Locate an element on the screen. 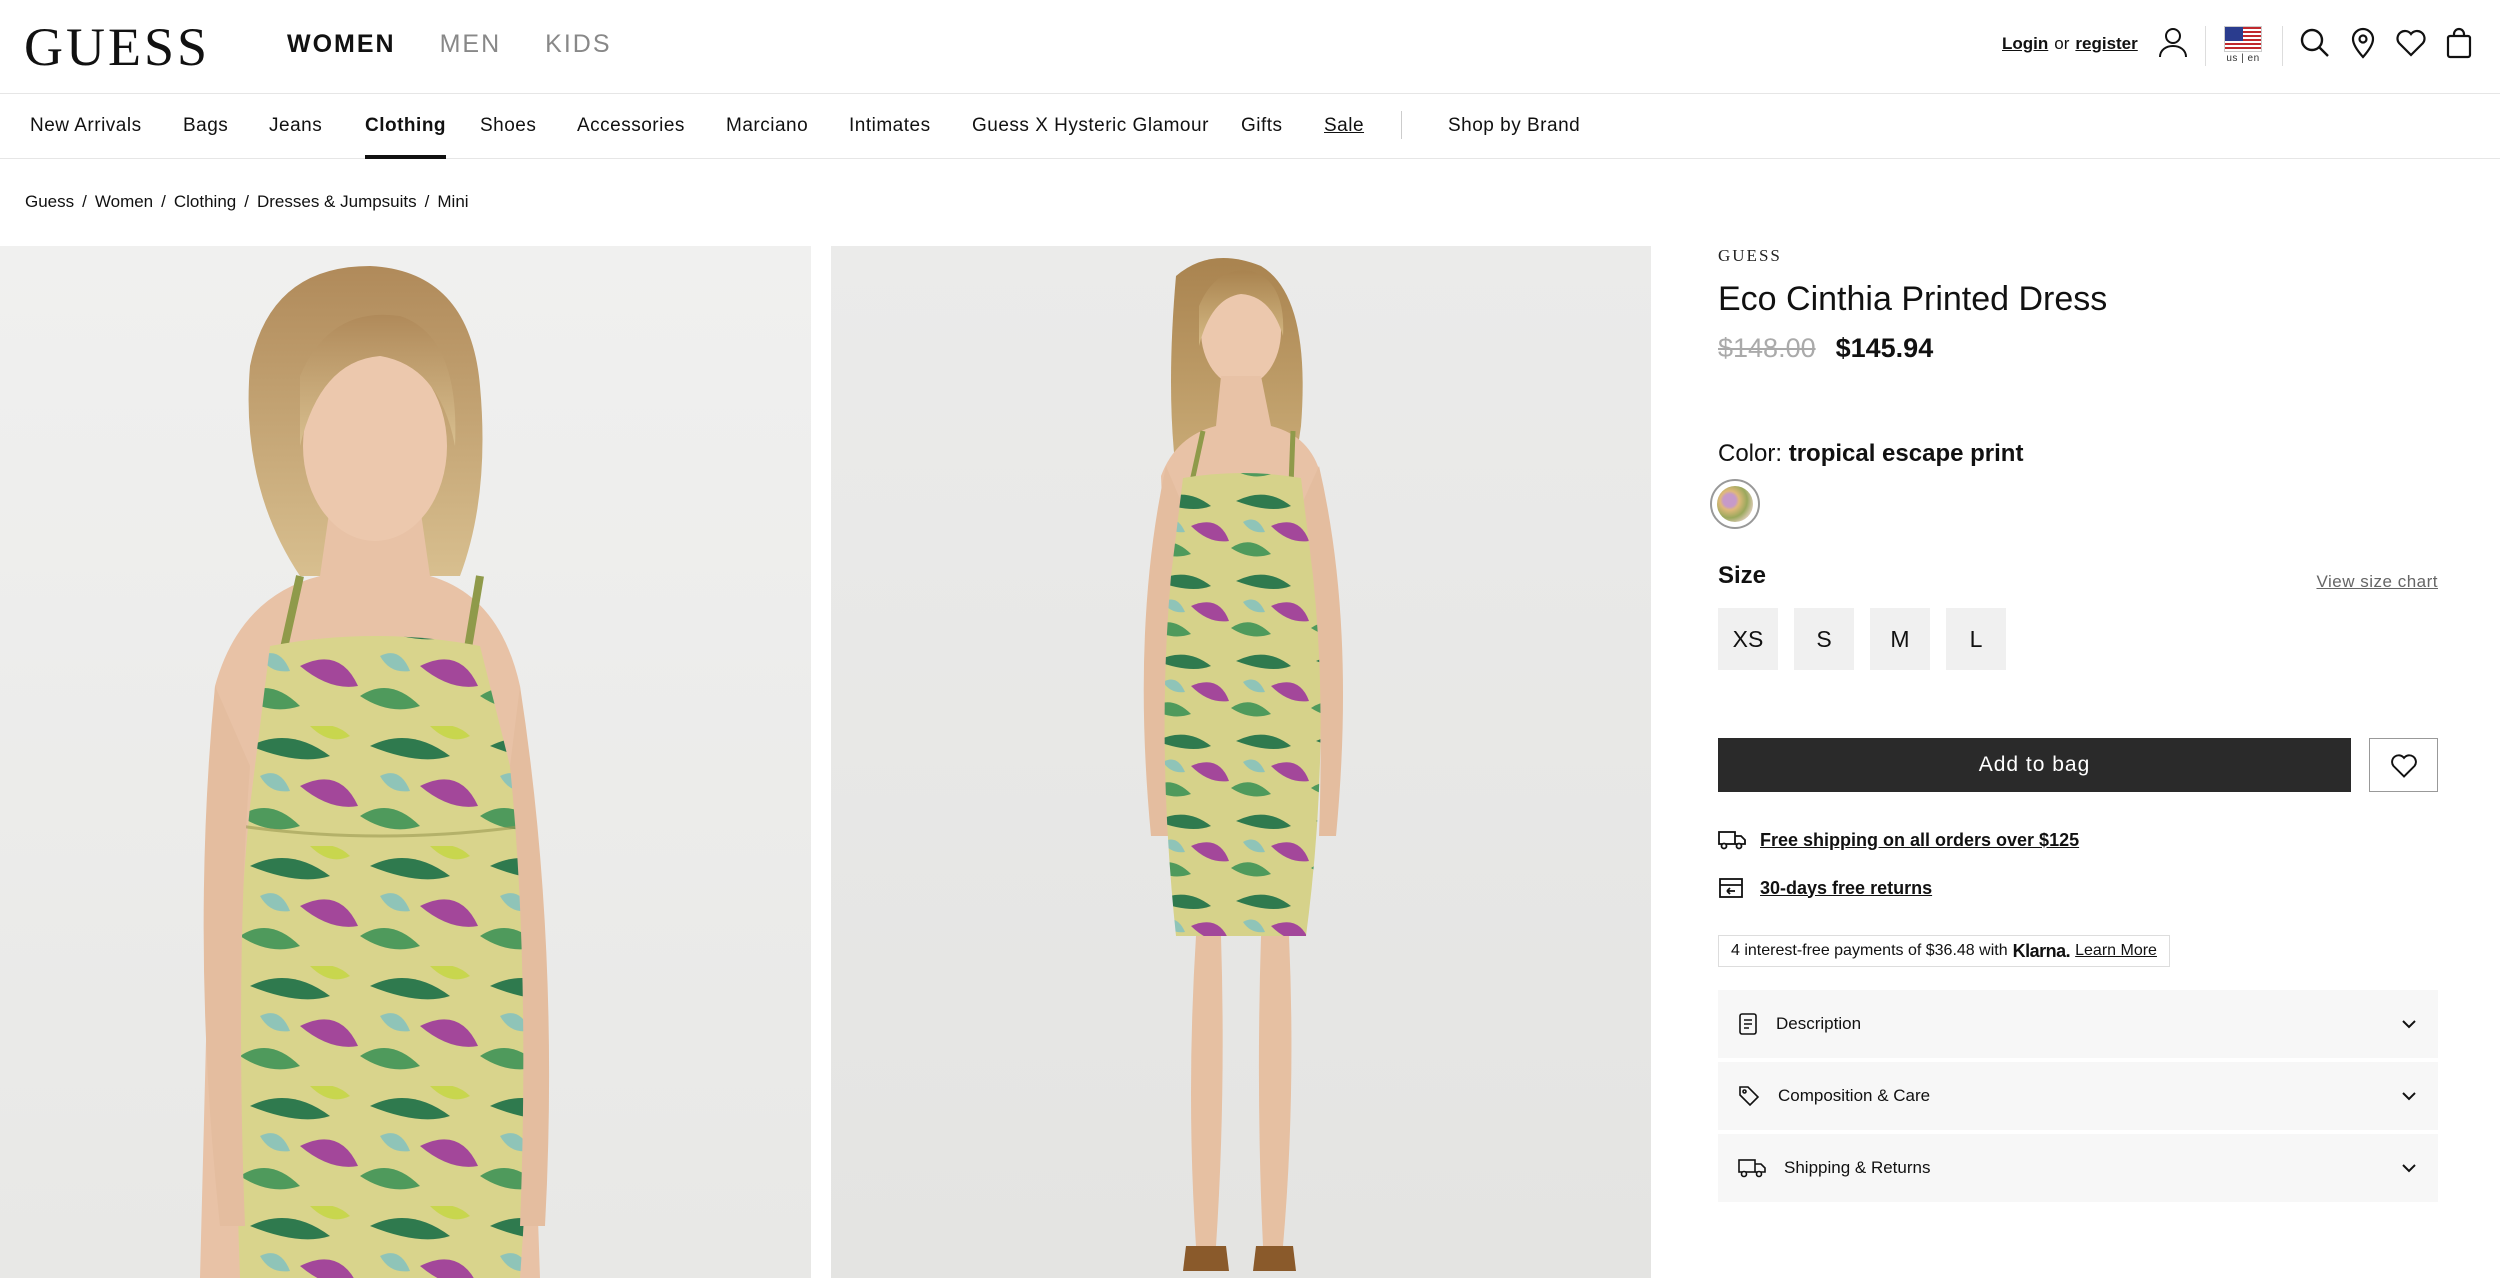 This screenshot has width=2500, height=1278. gender-nav: WOMEN MEN KIDS is located at coordinates (449, 44).